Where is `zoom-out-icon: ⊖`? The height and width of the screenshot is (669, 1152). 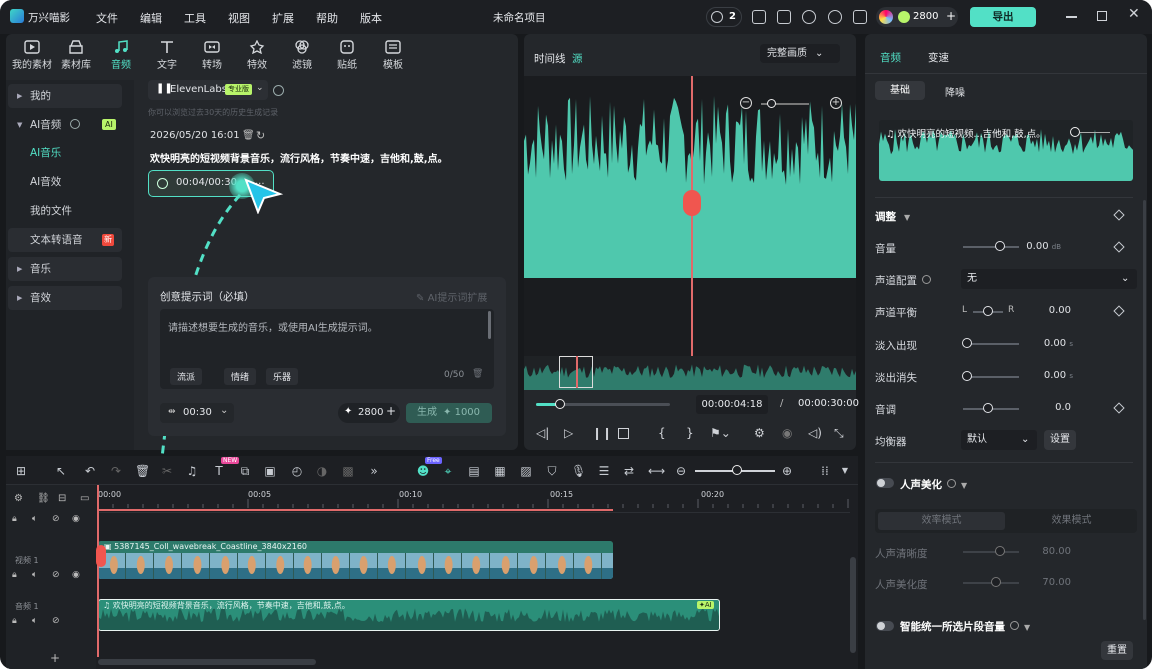 zoom-out-icon: ⊖ is located at coordinates (681, 471).